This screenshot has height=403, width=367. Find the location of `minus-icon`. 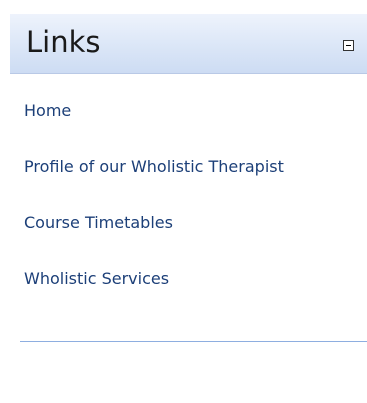

minus-icon is located at coordinates (348, 45).